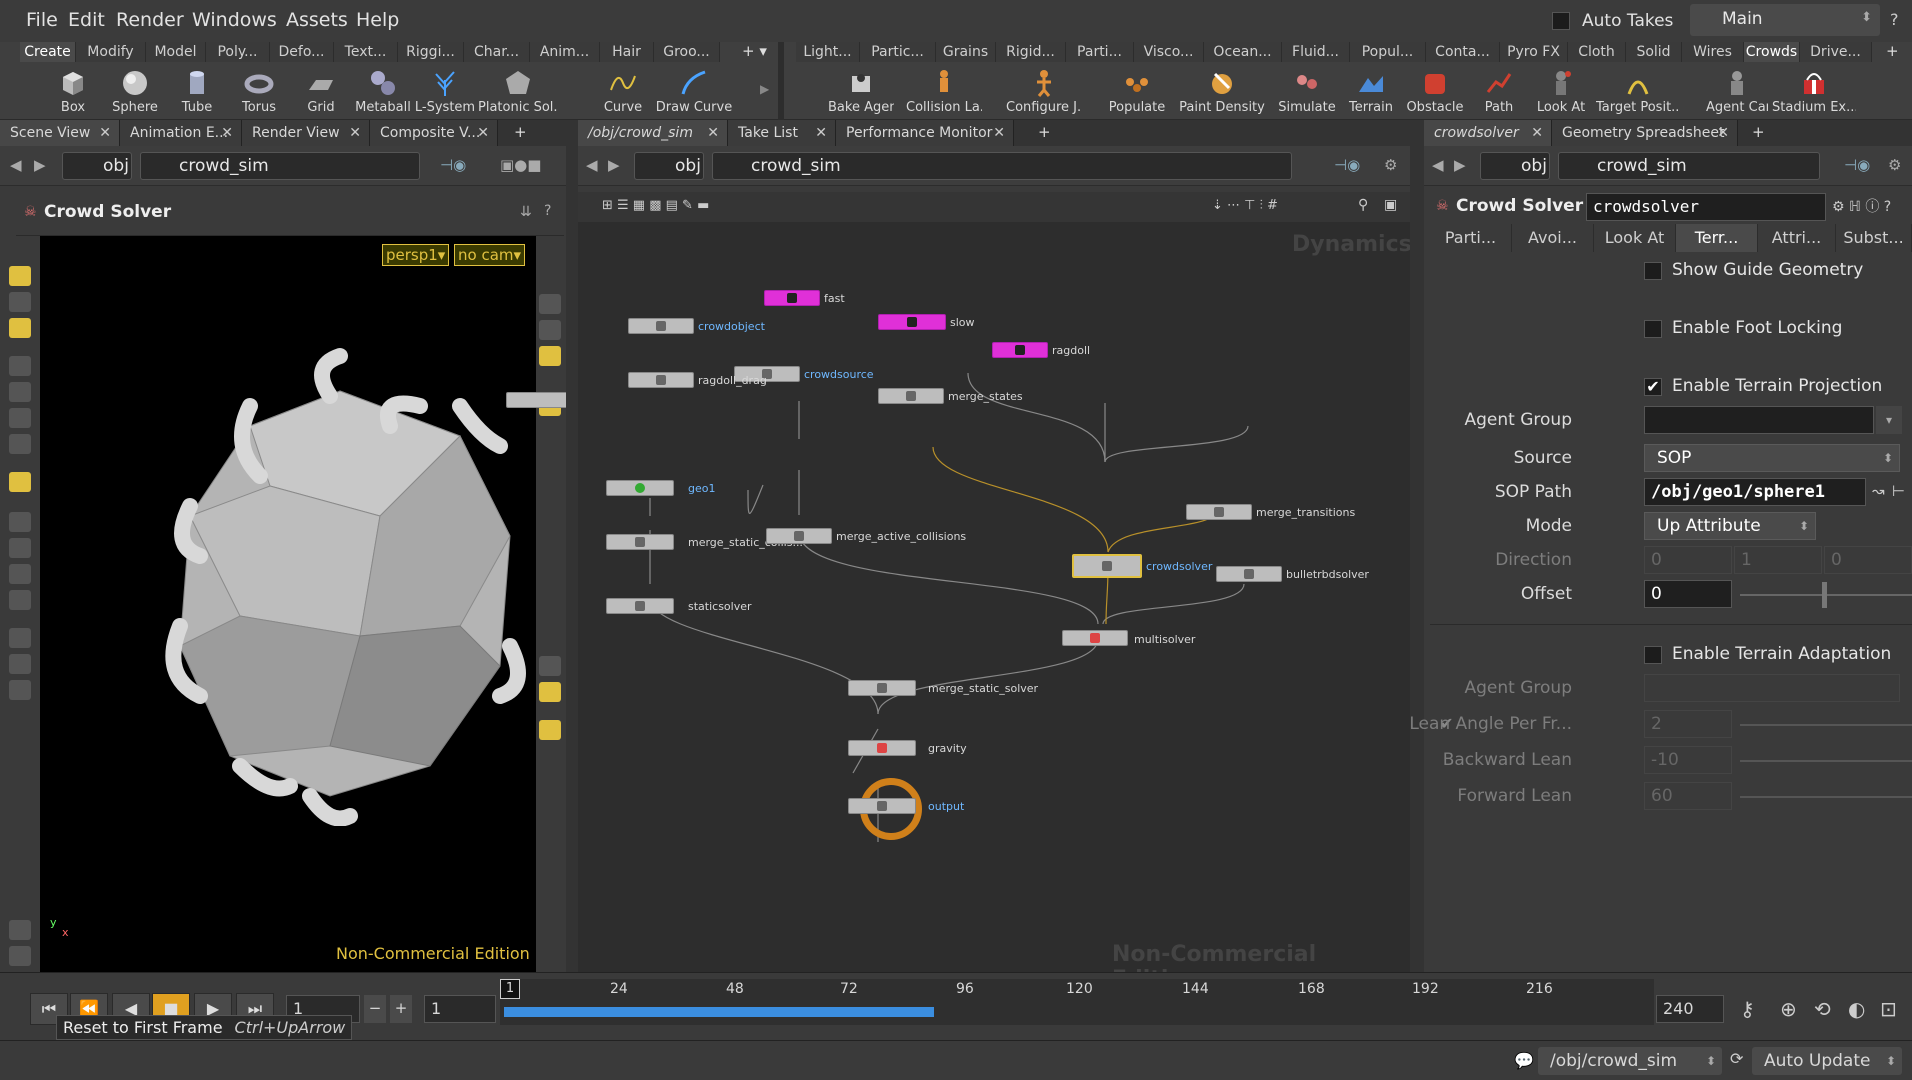 The height and width of the screenshot is (1080, 1912). I want to click on menu-windows: Windows, so click(234, 20).